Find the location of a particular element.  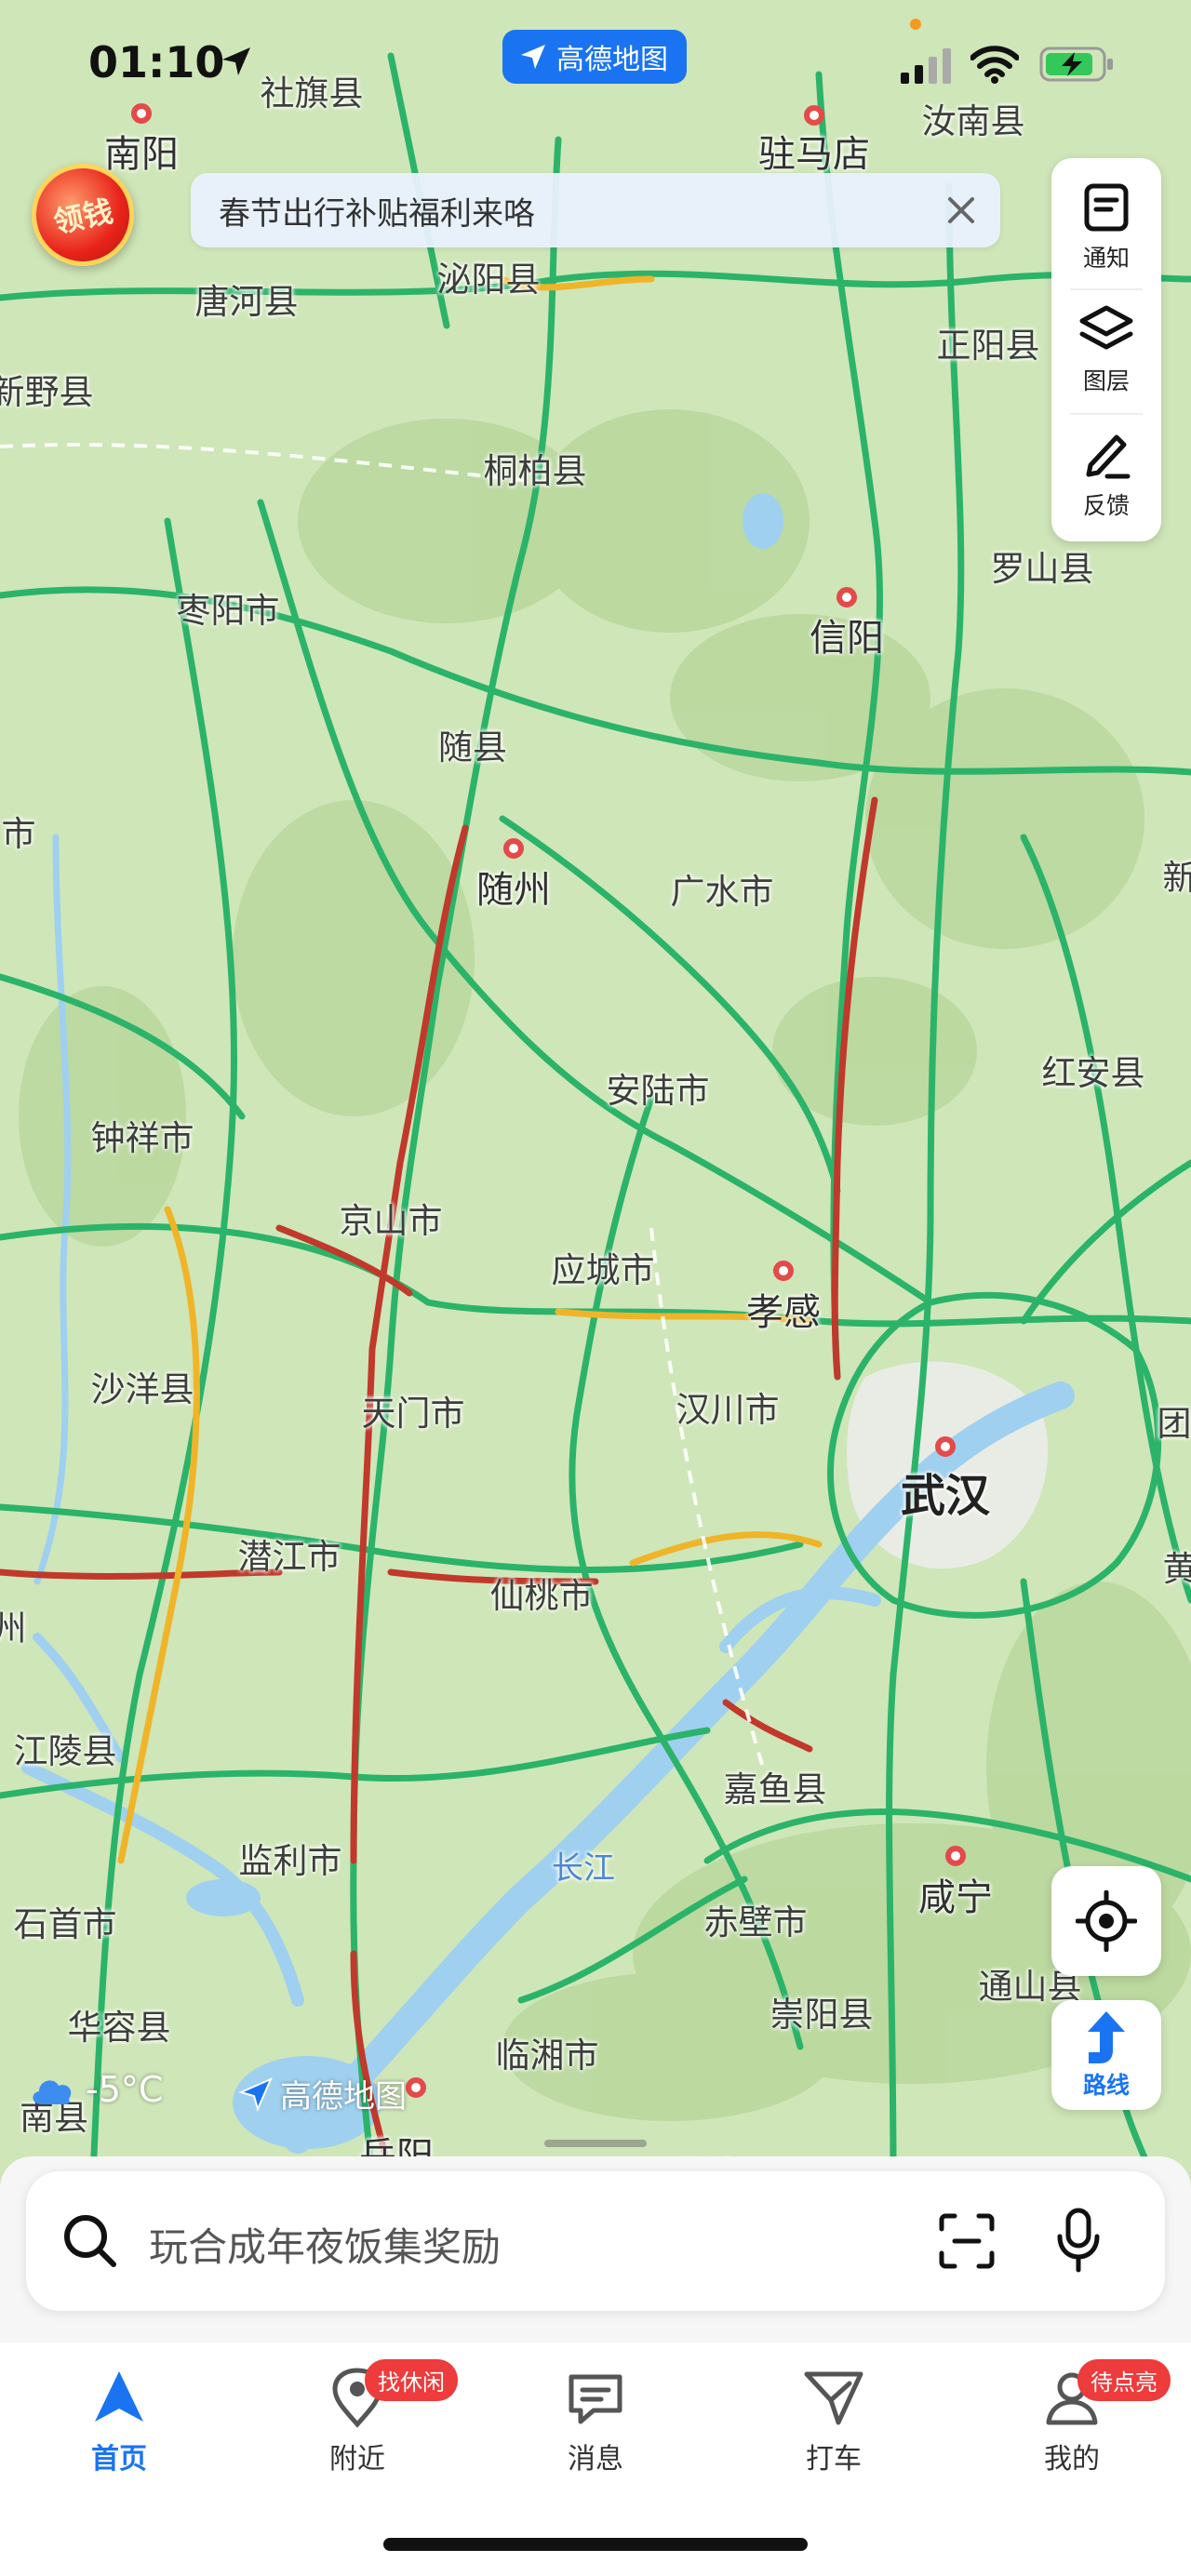

privacy-dot is located at coordinates (915, 24).